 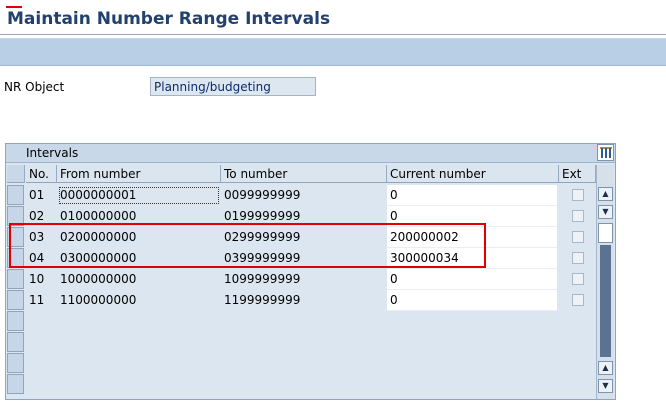 What do you see at coordinates (605, 152) in the screenshot?
I see `table-settings-icon` at bounding box center [605, 152].